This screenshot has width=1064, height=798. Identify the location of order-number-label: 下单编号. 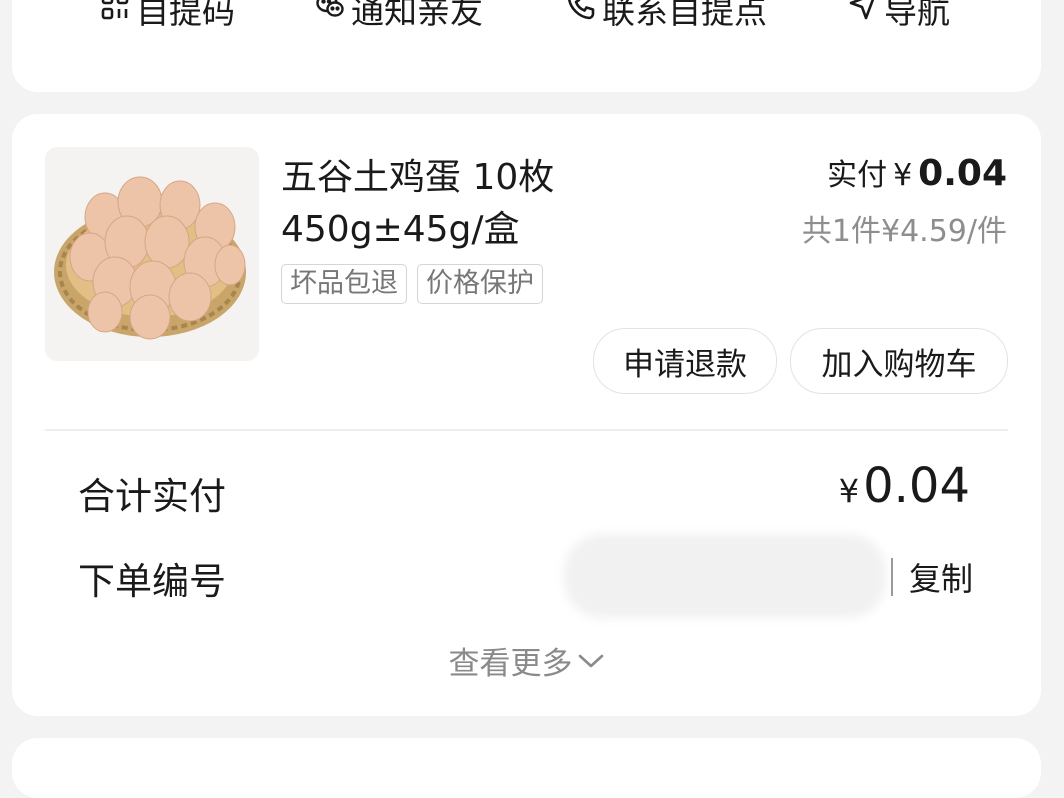
(152, 581).